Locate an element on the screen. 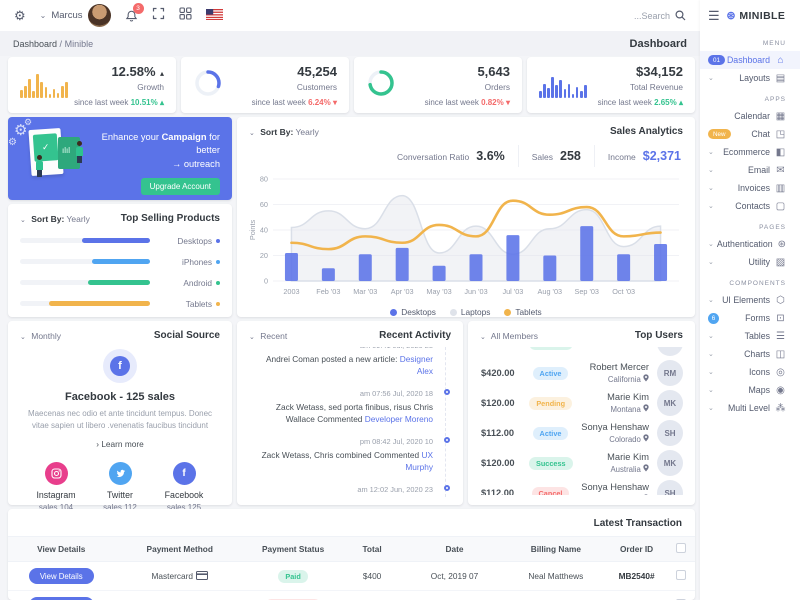  location-pin-icon is located at coordinates (646, 468).